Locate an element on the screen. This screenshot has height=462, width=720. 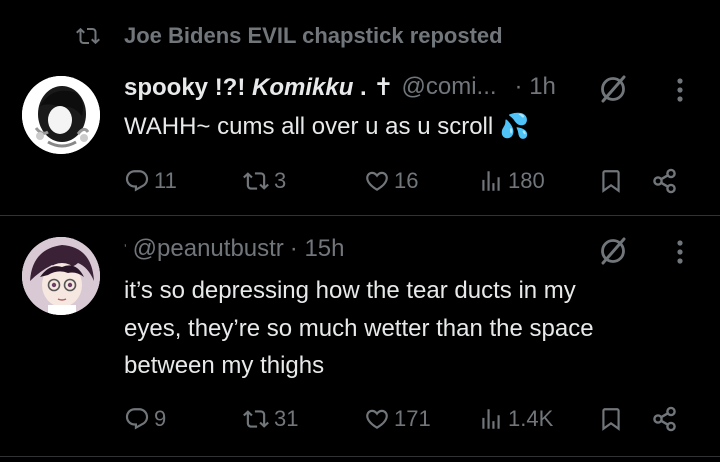
like-count: 171 is located at coordinates (412, 418).